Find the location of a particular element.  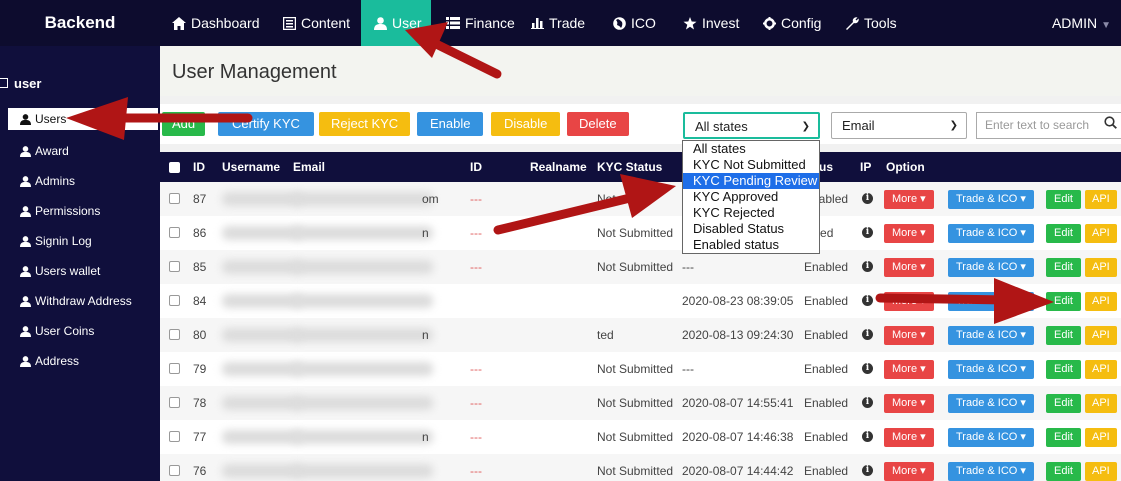

state-select: All states ❯ is located at coordinates (751, 125).